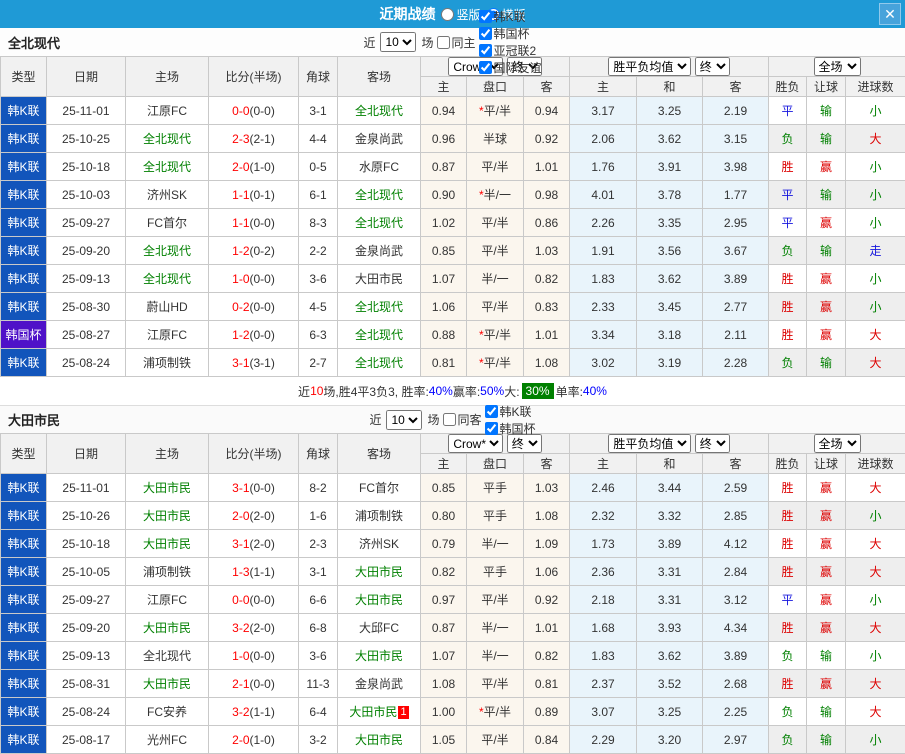 The height and width of the screenshot is (754, 905). Describe the element at coordinates (167, 712) in the screenshot. I see `home-team-cell: FC安养` at that location.